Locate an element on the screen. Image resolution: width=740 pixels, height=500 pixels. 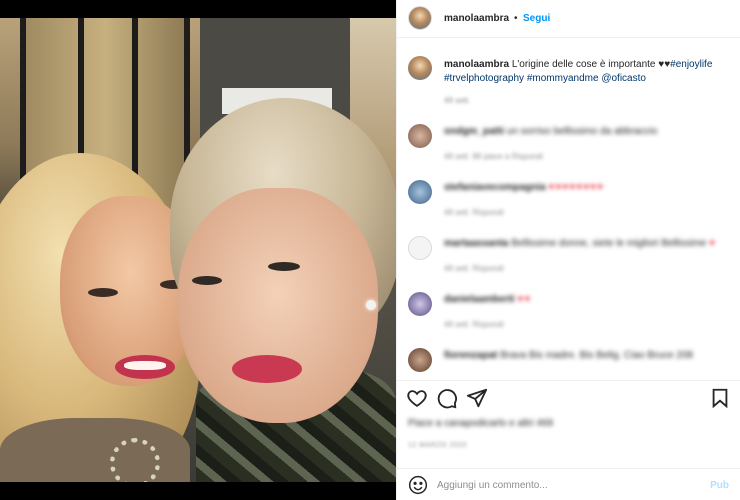
caption-body: L'origine delle cose è importante is located at coordinates (583, 64).